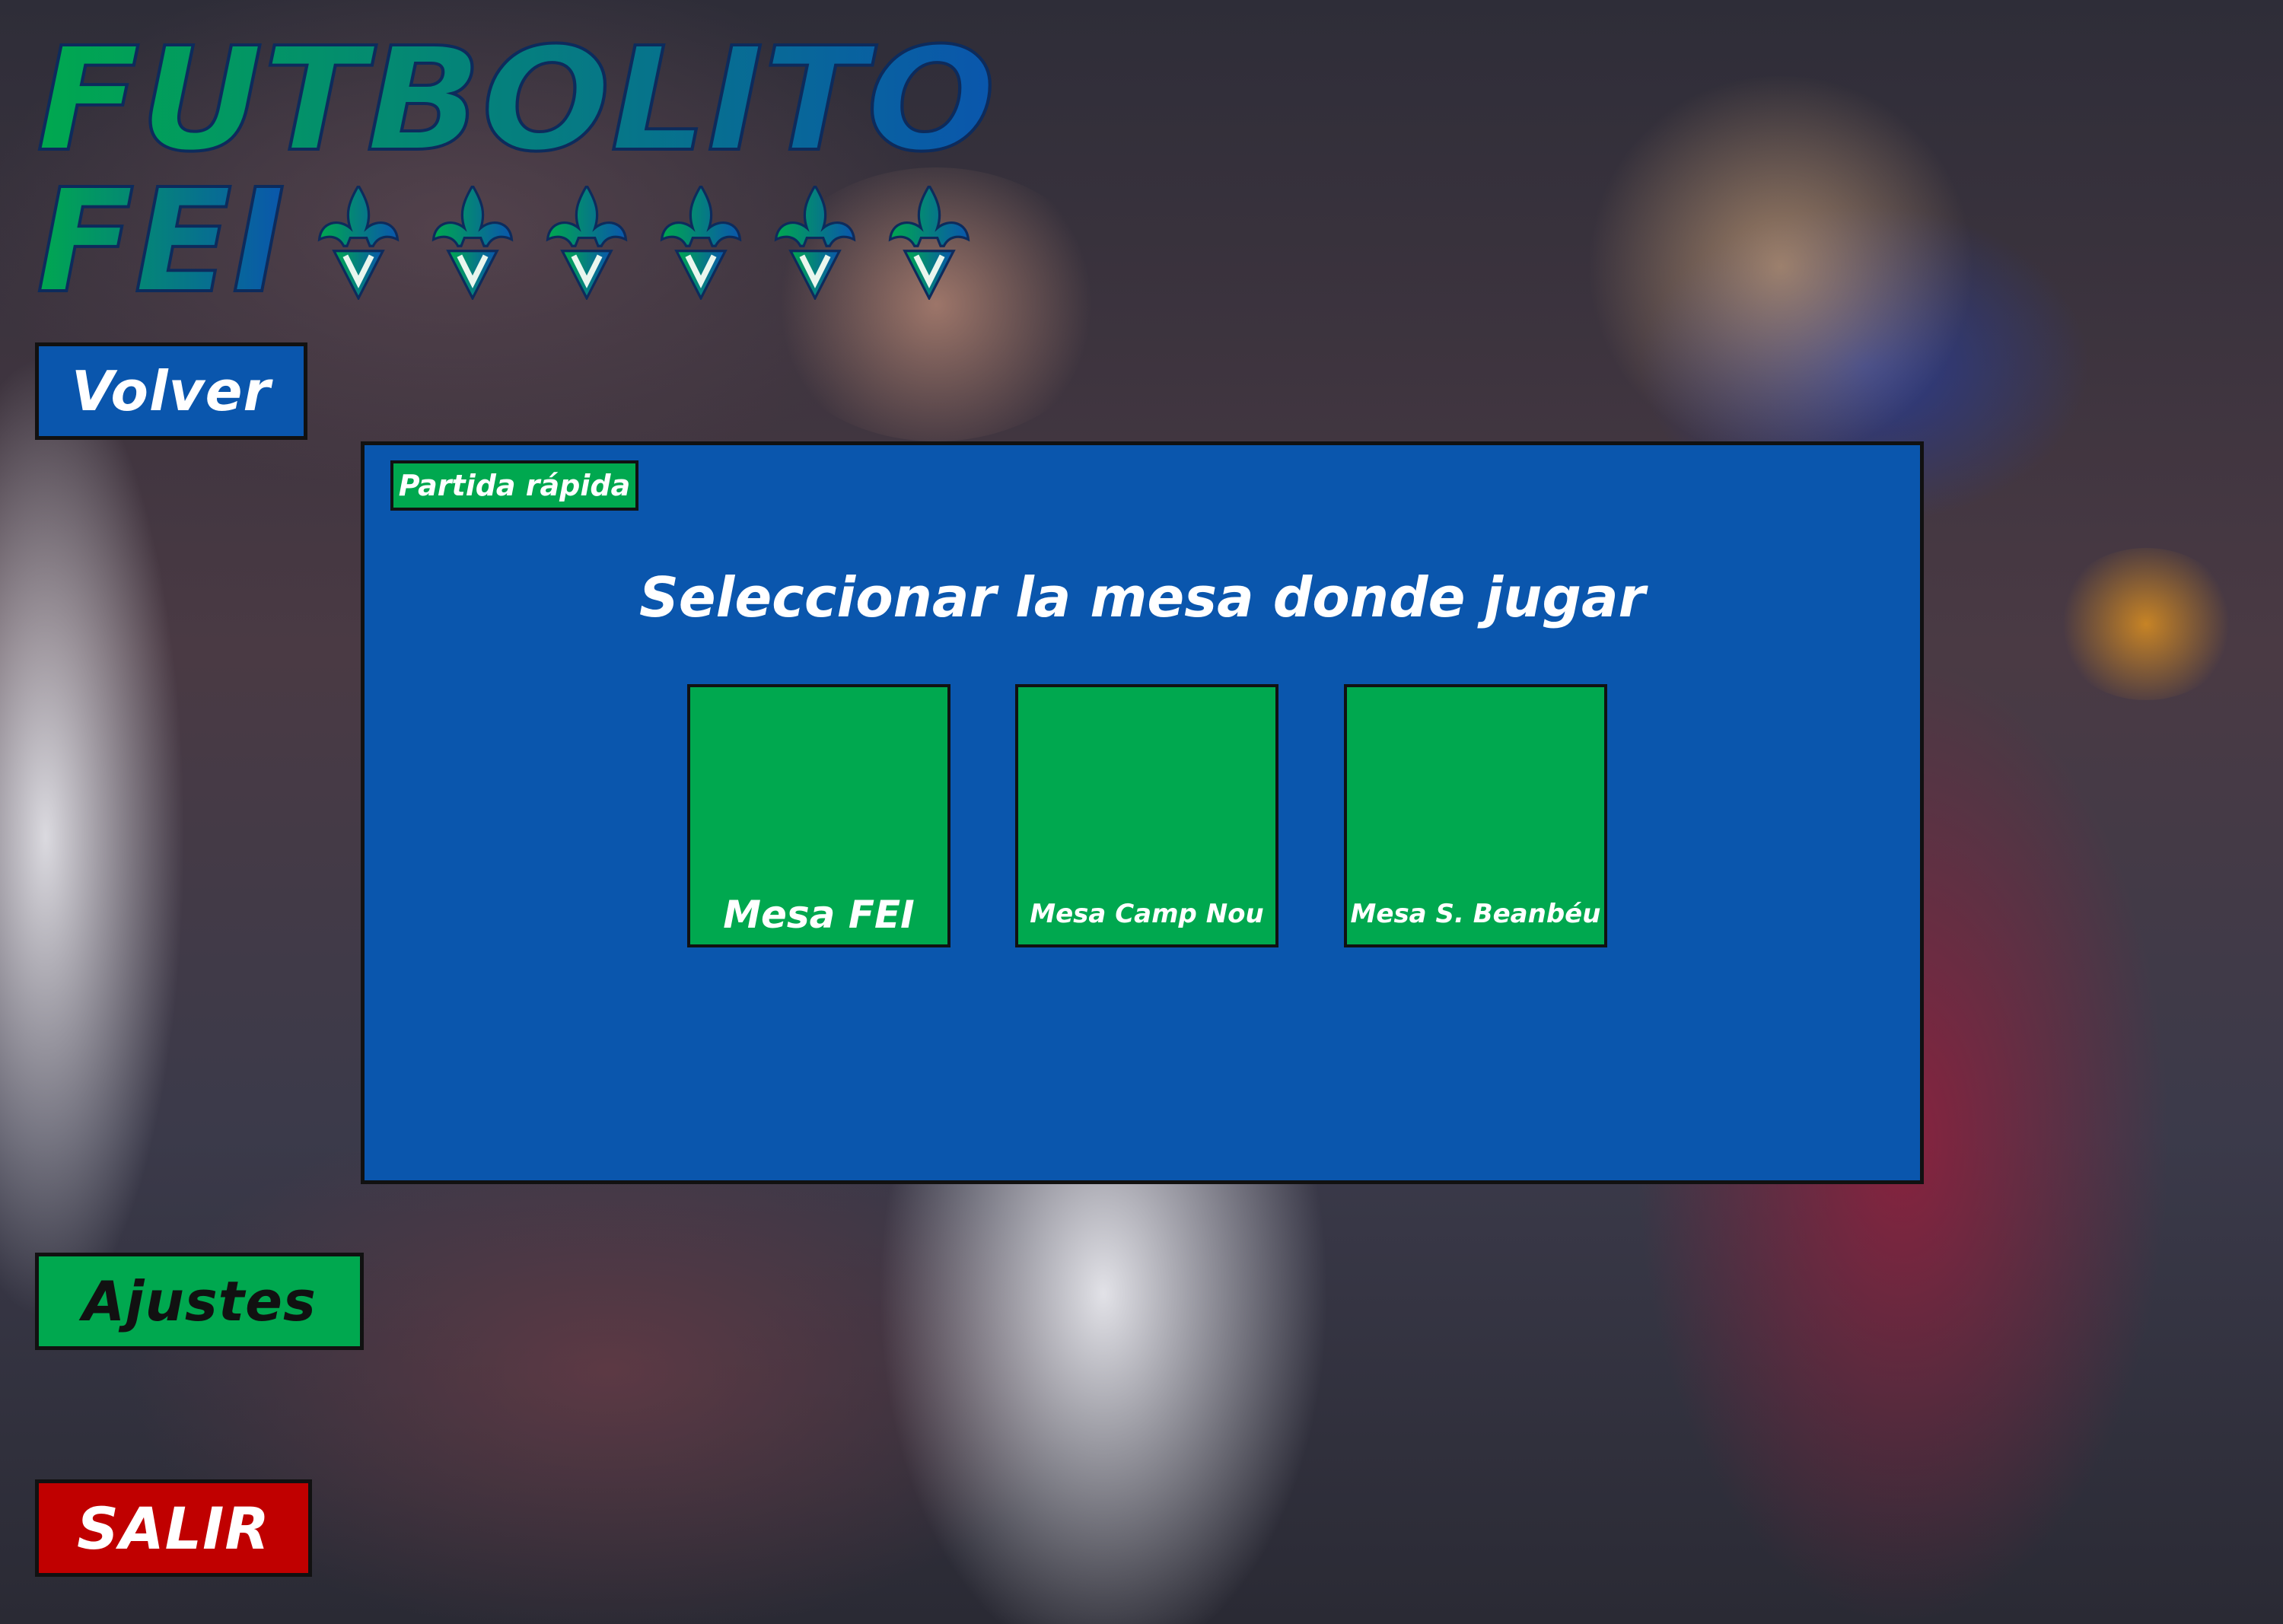 The height and width of the screenshot is (1624, 2283). I want to click on panel-title: Seleccionar la mesa donde jugar, so click(1142, 597).